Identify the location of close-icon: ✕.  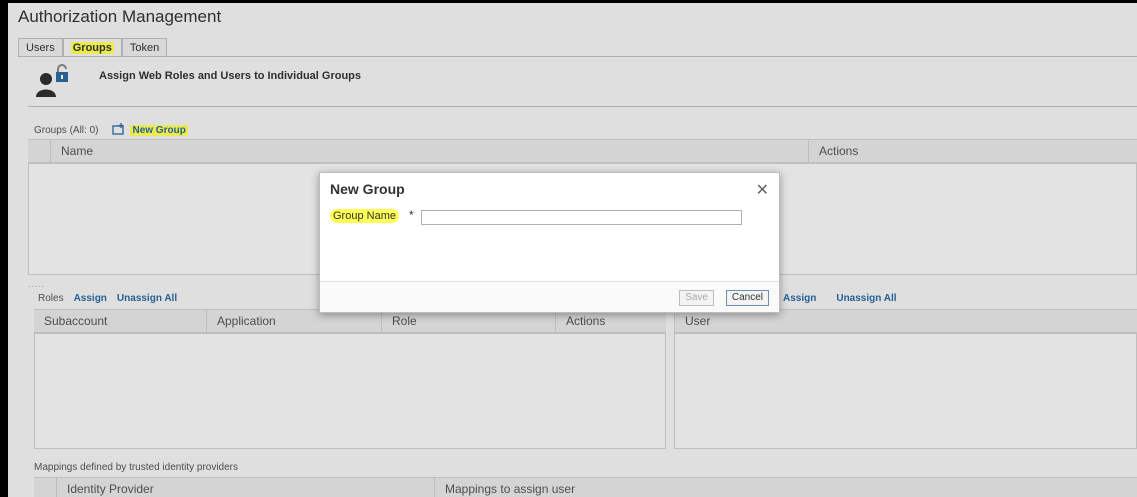
(762, 190).